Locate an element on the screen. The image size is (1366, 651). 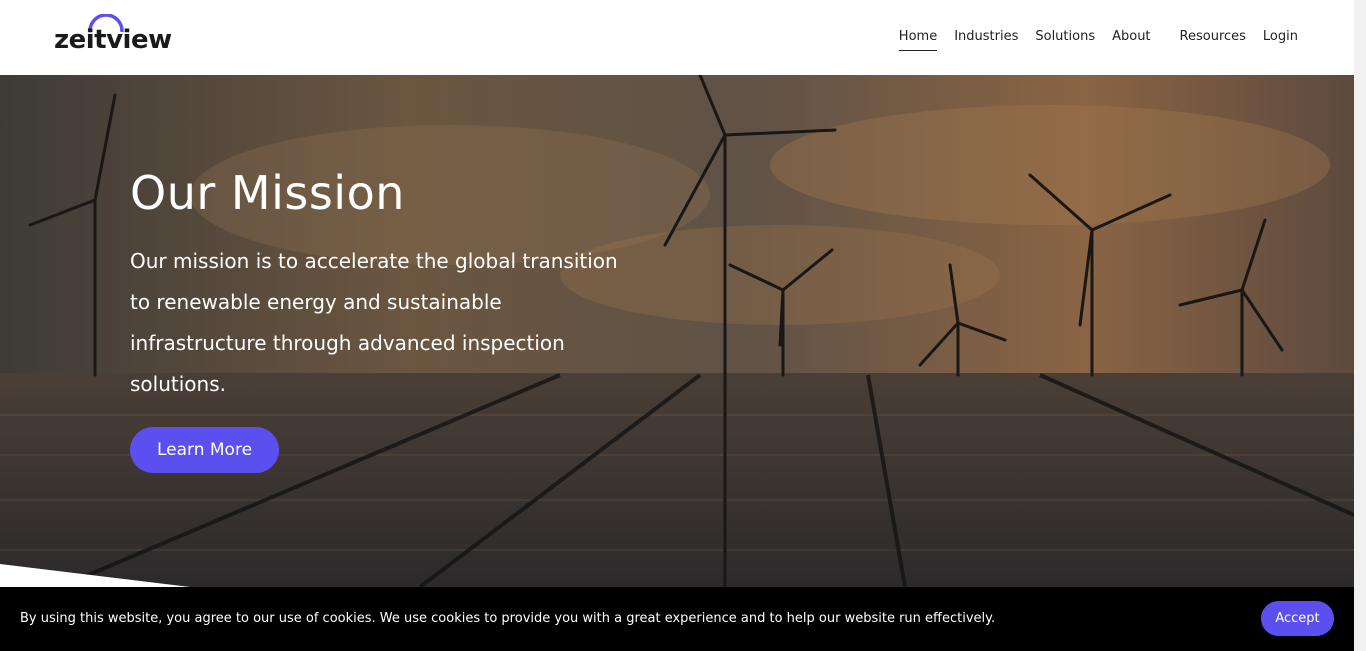
nav-login: Login is located at coordinates (1280, 39).